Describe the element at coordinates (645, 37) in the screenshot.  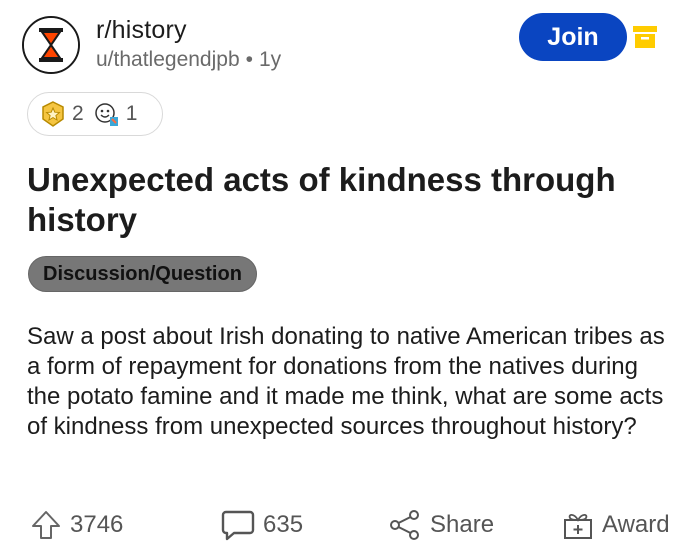
I see `archive-icon` at that location.